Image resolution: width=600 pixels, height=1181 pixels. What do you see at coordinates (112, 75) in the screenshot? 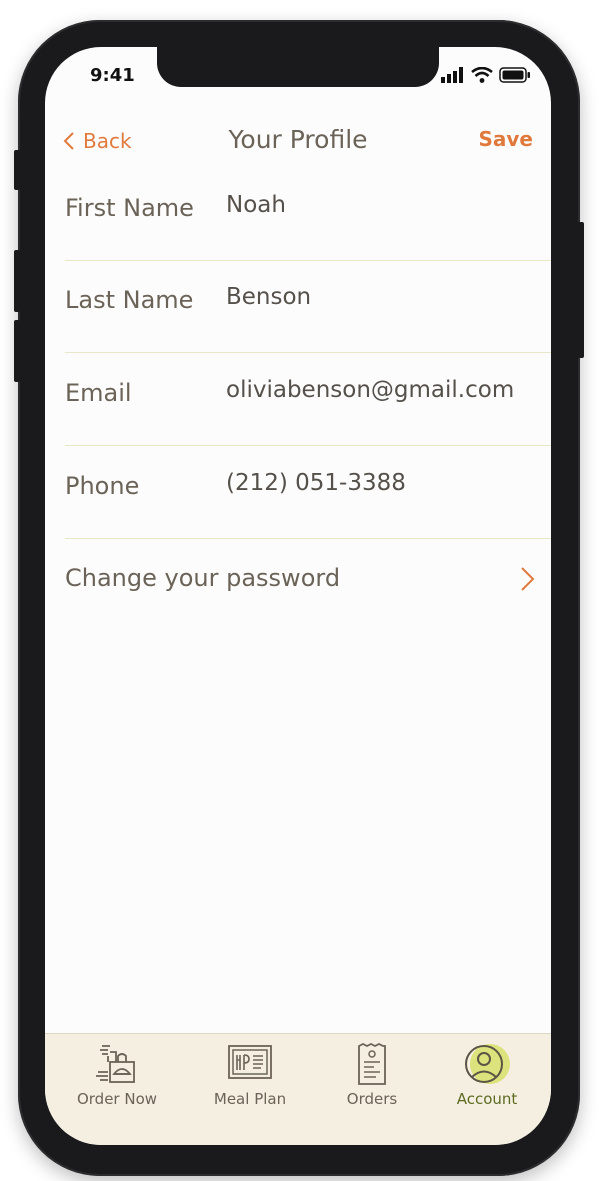
I see `status-time: 9:41` at bounding box center [112, 75].